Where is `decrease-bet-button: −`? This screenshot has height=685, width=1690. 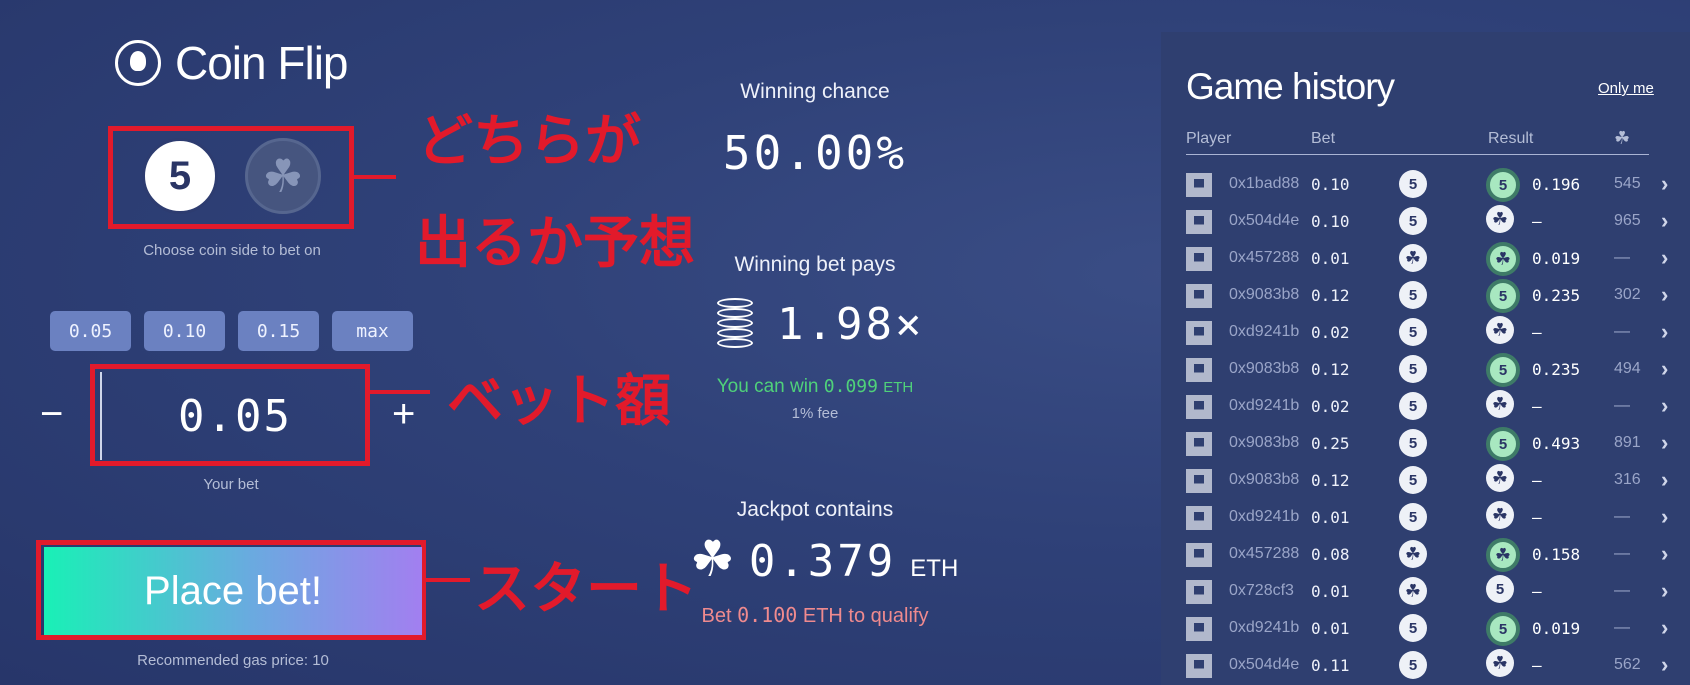 decrease-bet-button: − is located at coordinates (51, 414).